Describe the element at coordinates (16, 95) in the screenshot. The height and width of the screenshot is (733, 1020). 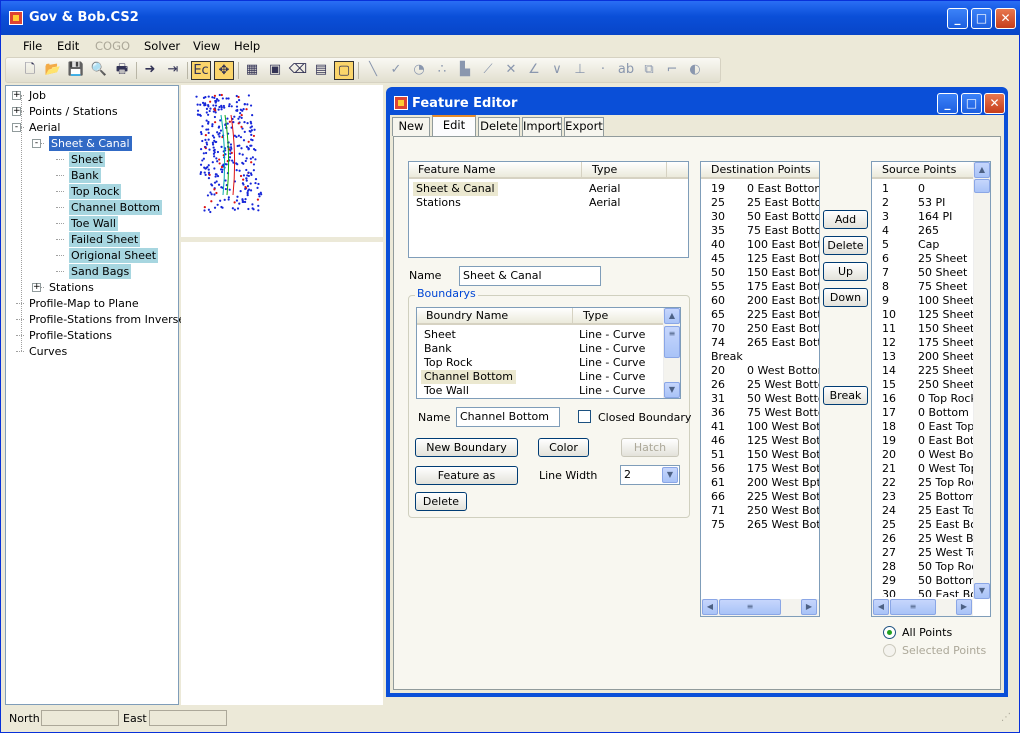
I see `expand-toggle-icon: +` at that location.